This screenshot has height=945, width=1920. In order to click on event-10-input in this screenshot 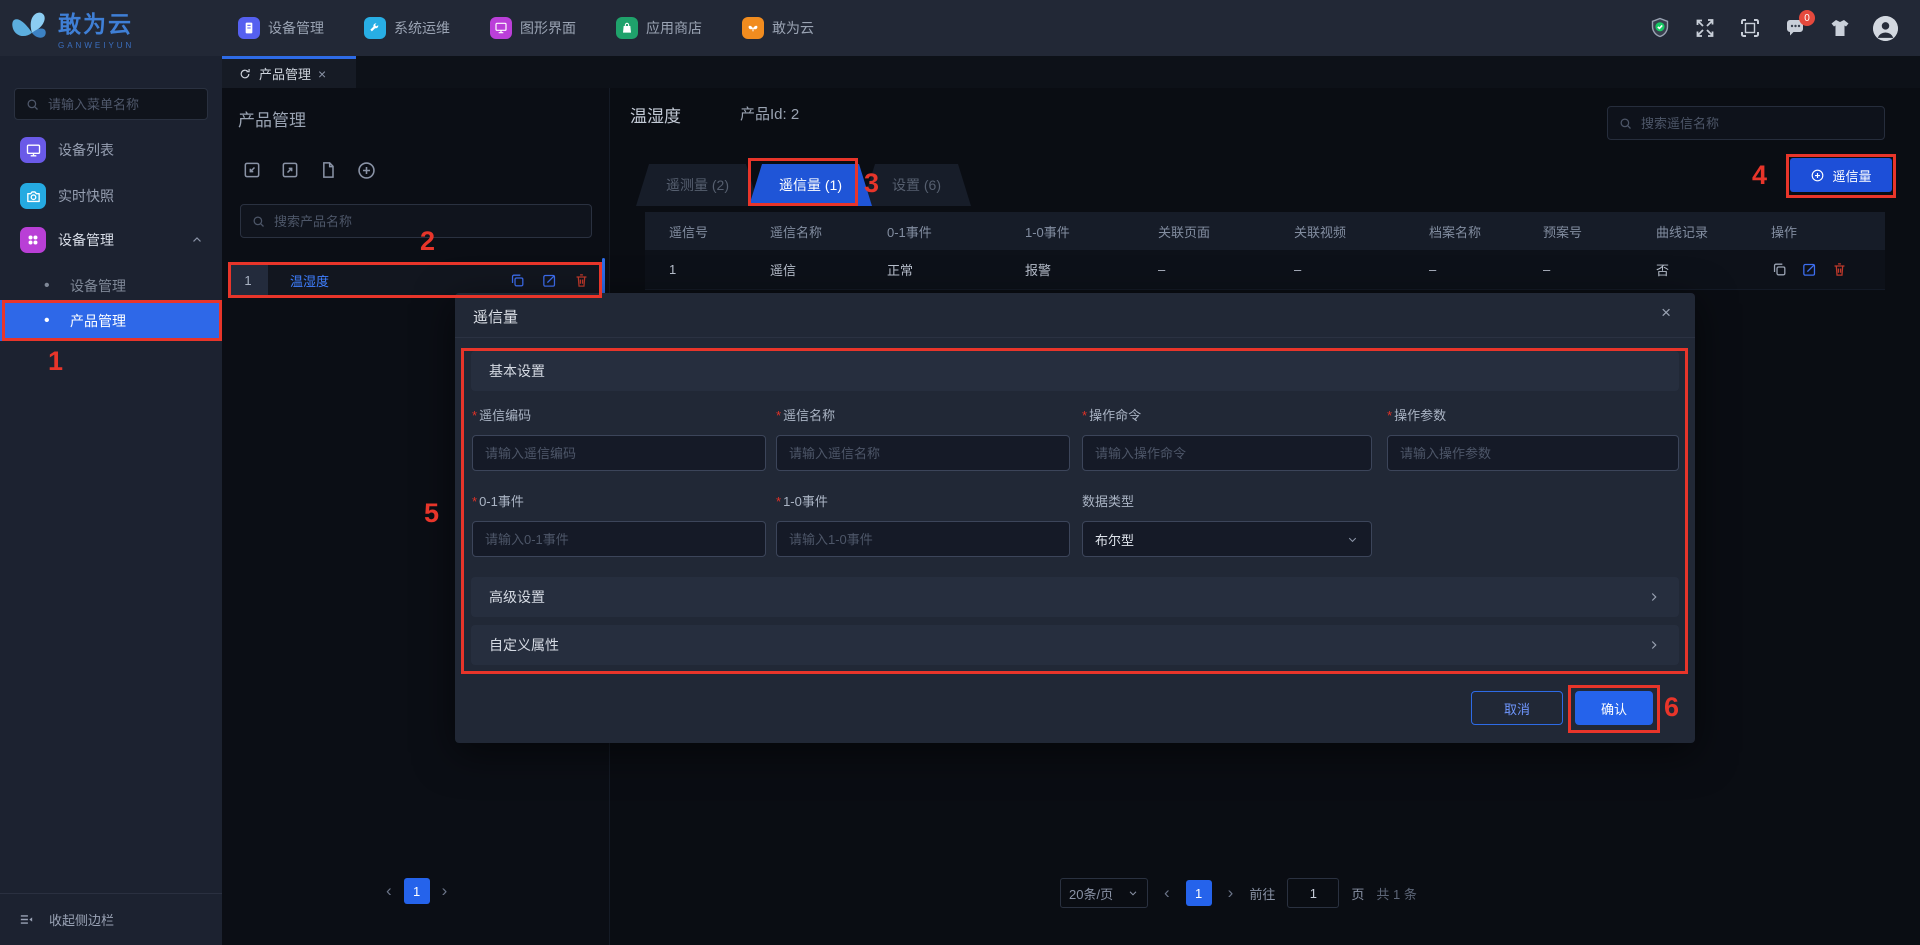, I will do `click(923, 539)`.